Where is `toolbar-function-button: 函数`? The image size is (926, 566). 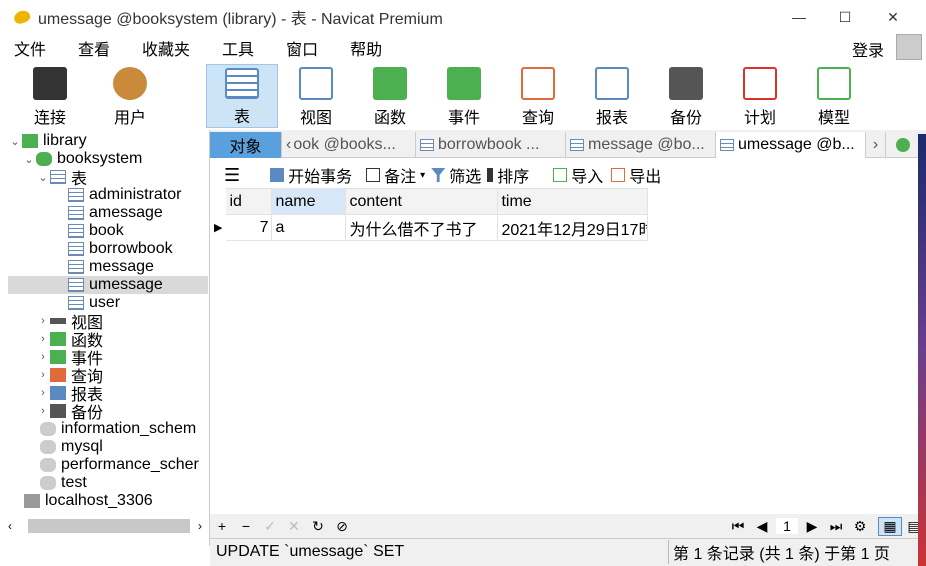 toolbar-function-button: 函数 is located at coordinates (390, 96).